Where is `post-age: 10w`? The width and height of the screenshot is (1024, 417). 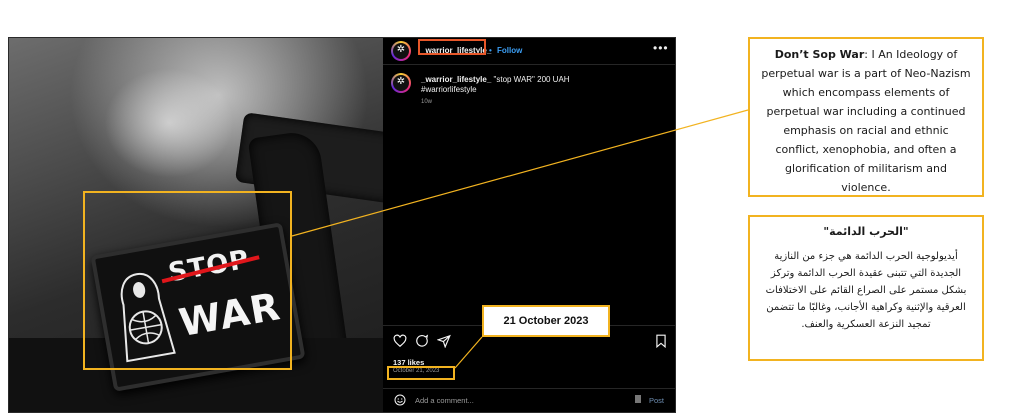
post-age: 10w is located at coordinates (427, 102).